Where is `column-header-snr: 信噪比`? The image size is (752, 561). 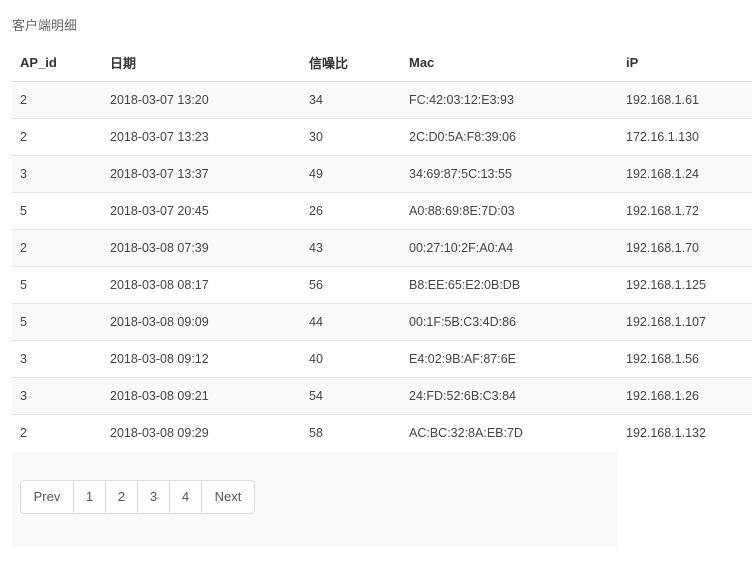
column-header-snr: 信噪比 is located at coordinates (351, 63).